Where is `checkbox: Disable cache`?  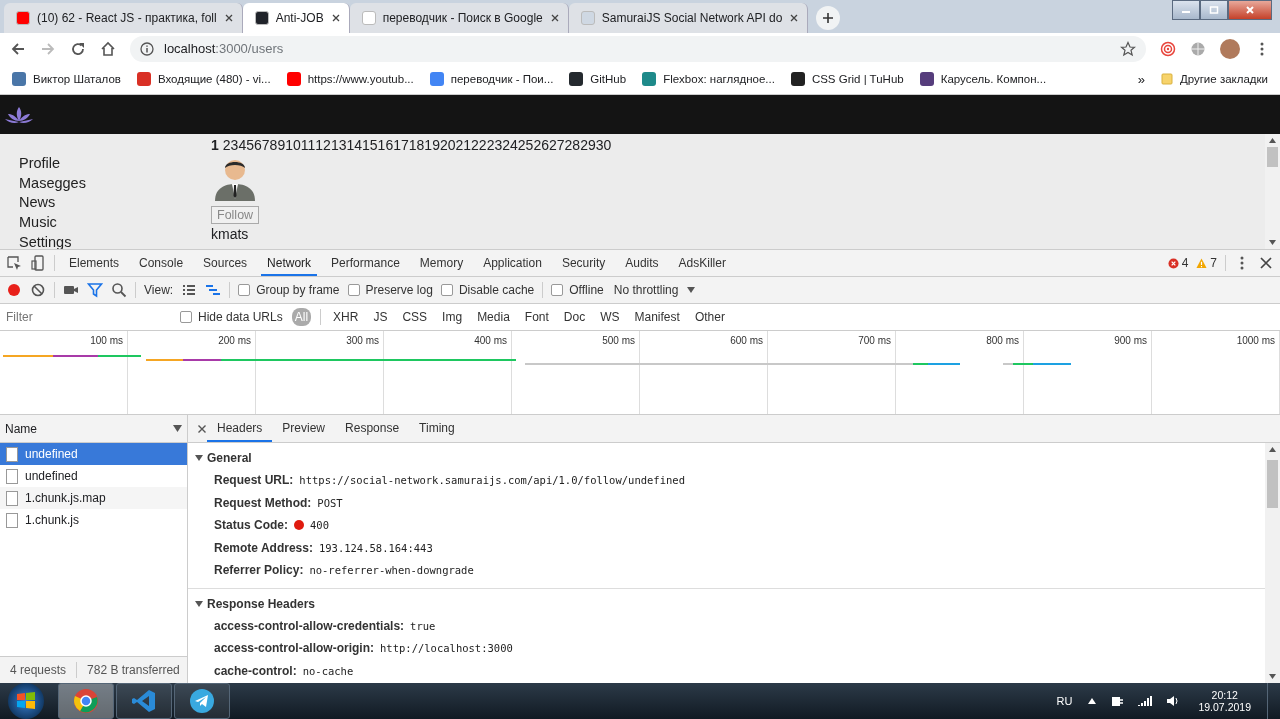
checkbox: Disable cache is located at coordinates (487, 290).